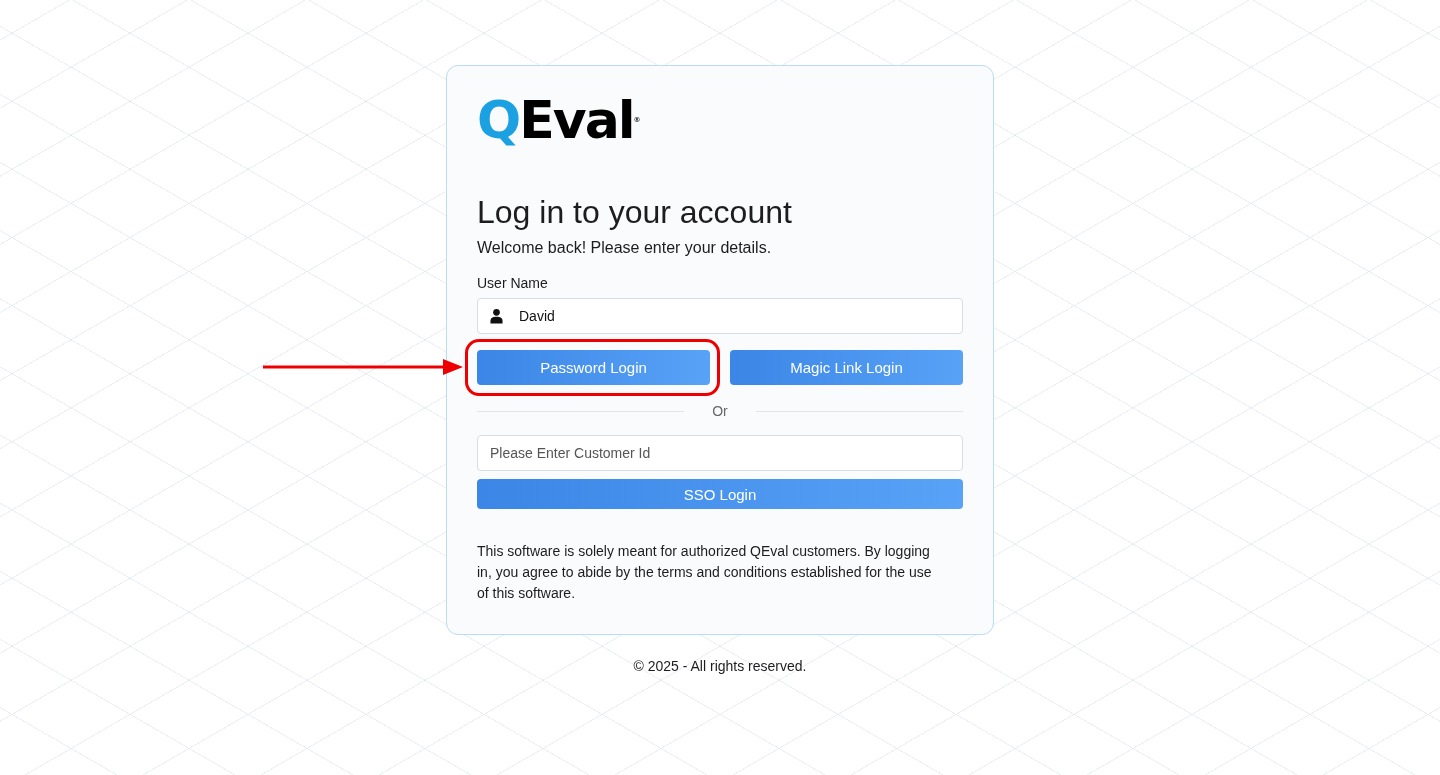  Describe the element at coordinates (720, 316) in the screenshot. I see `username-field: David` at that location.